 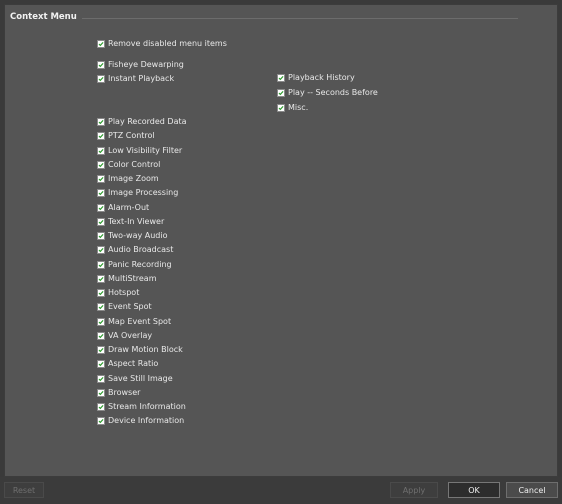 What do you see at coordinates (532, 490) in the screenshot?
I see `cancel-button: Cancel` at bounding box center [532, 490].